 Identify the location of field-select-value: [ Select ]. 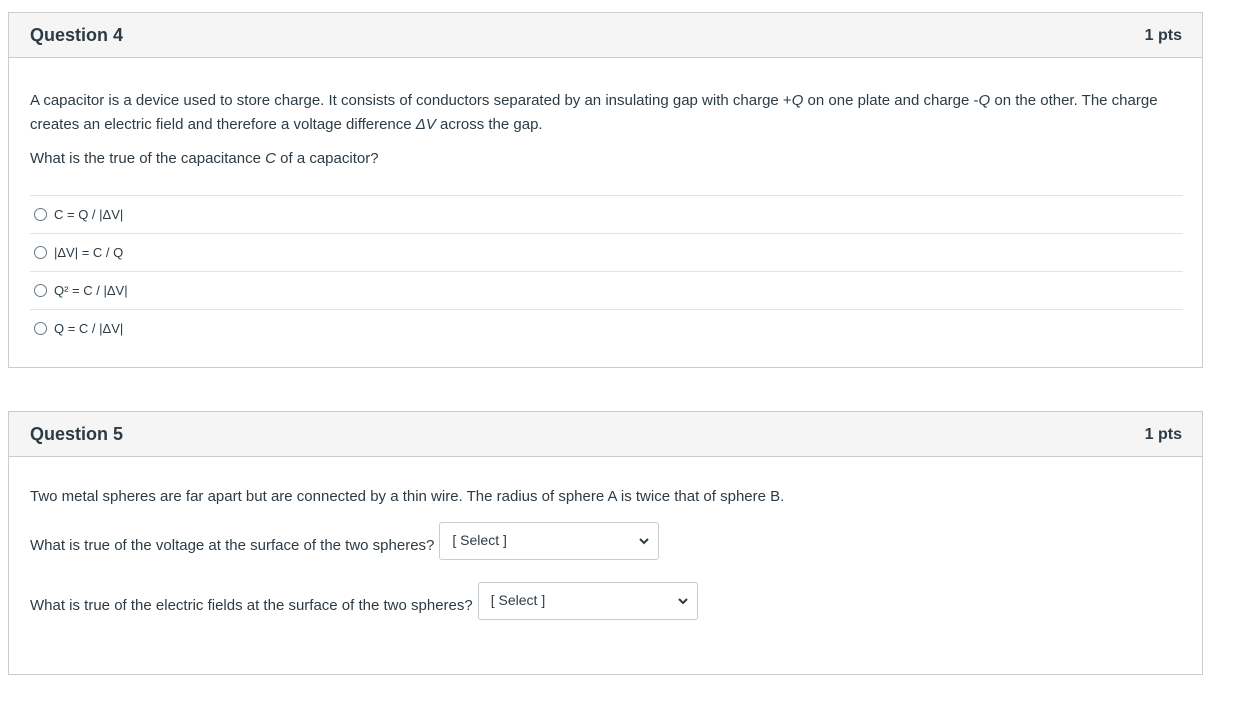
(518, 600).